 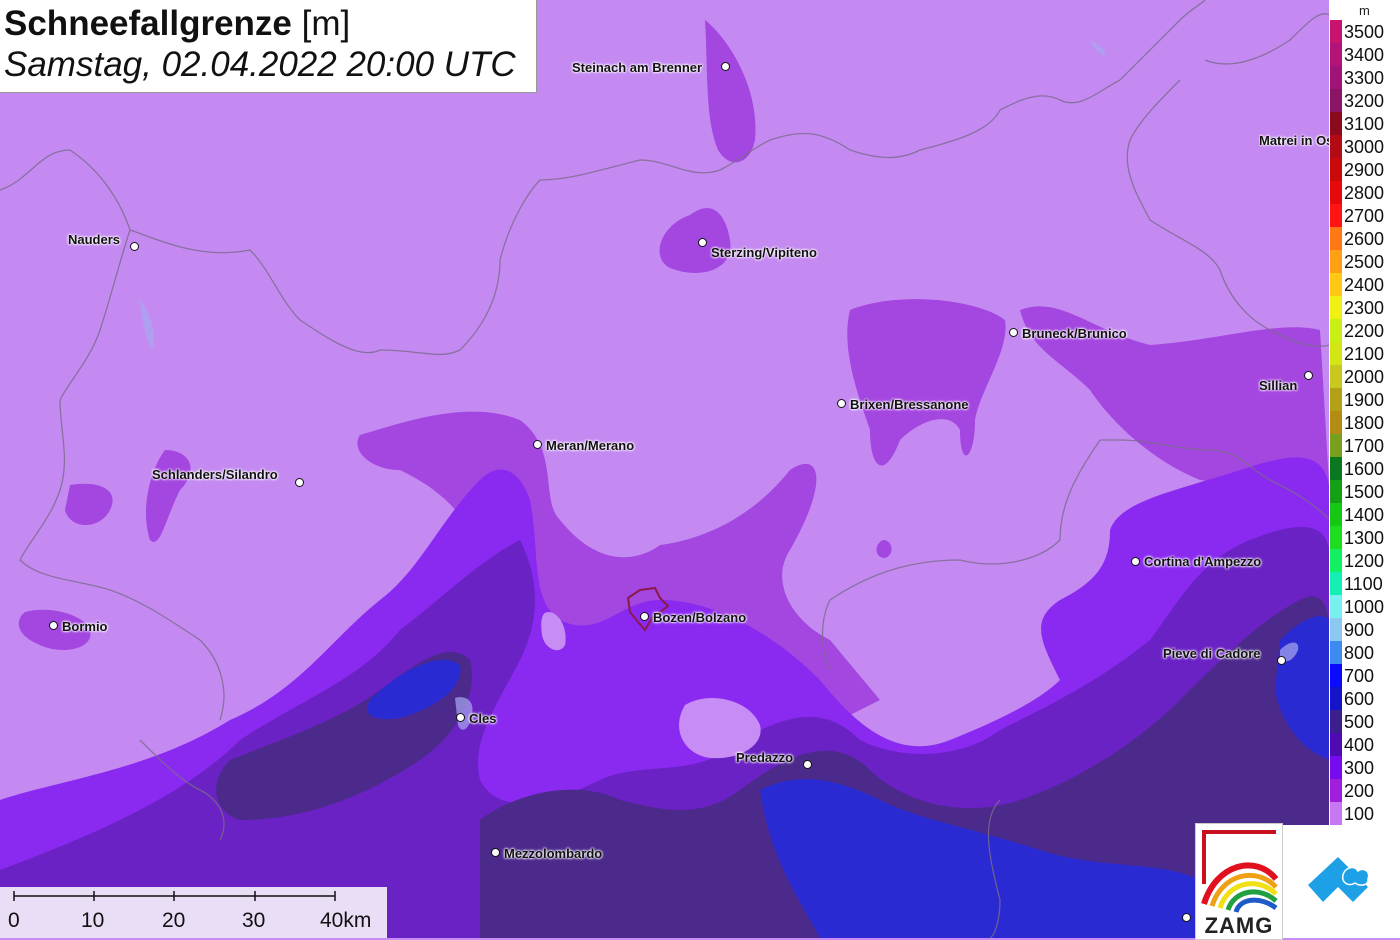 I want to click on legend-label: 600, so click(x=1359, y=699).